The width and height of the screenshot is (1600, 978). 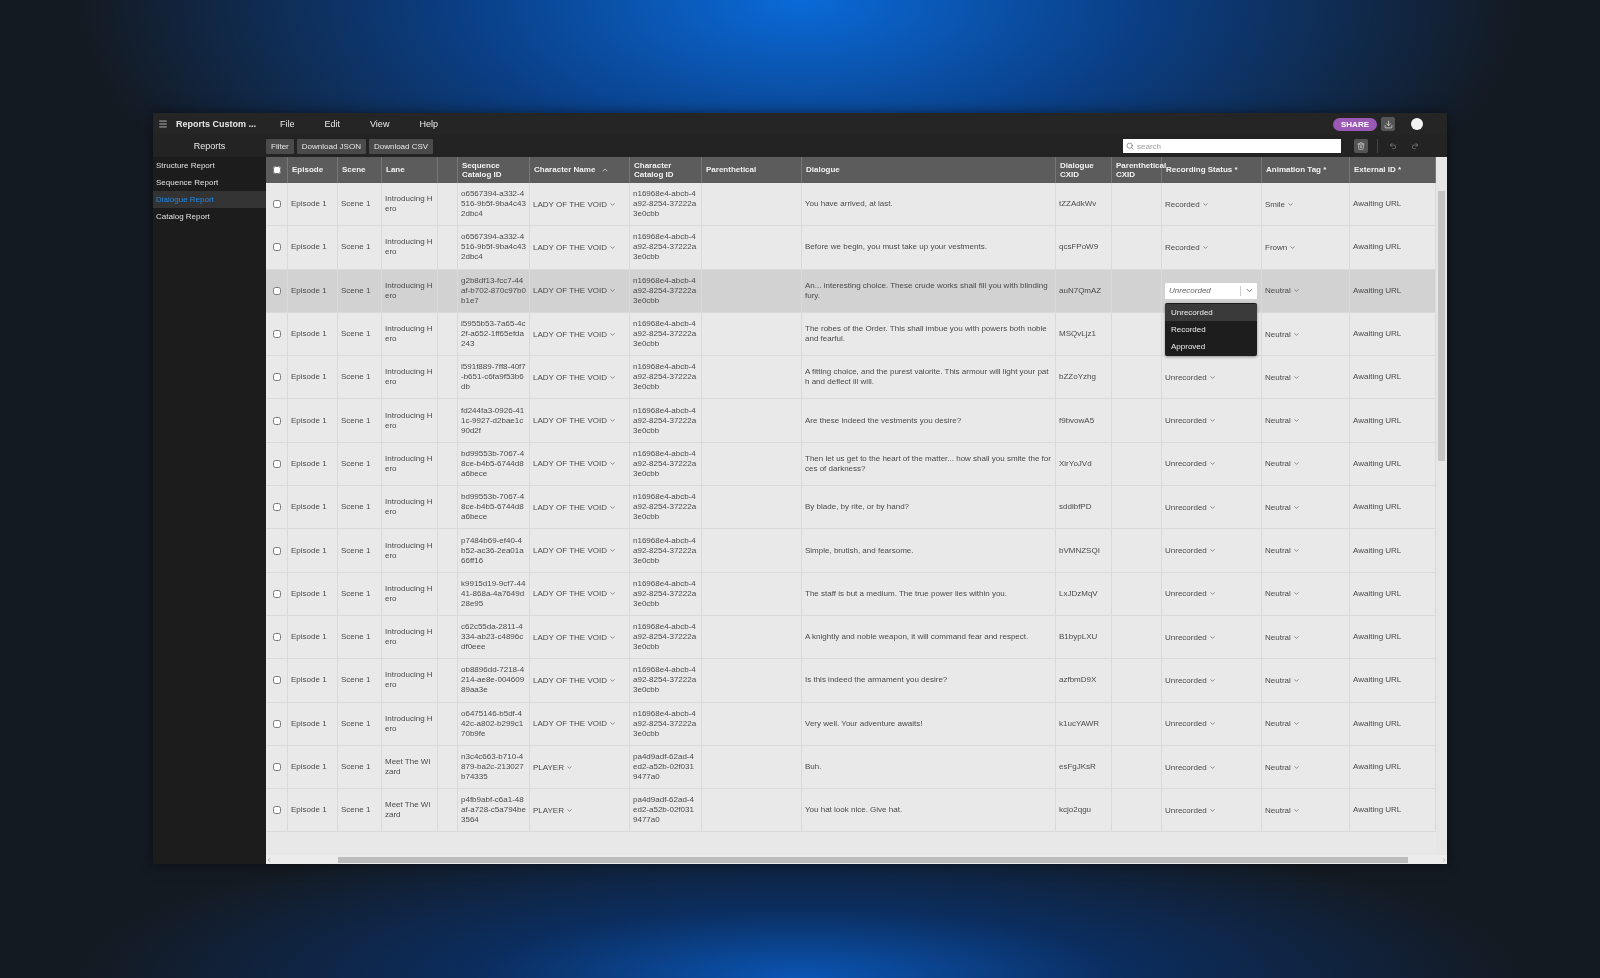 I want to click on column-header: Dialogue, so click(x=823, y=170).